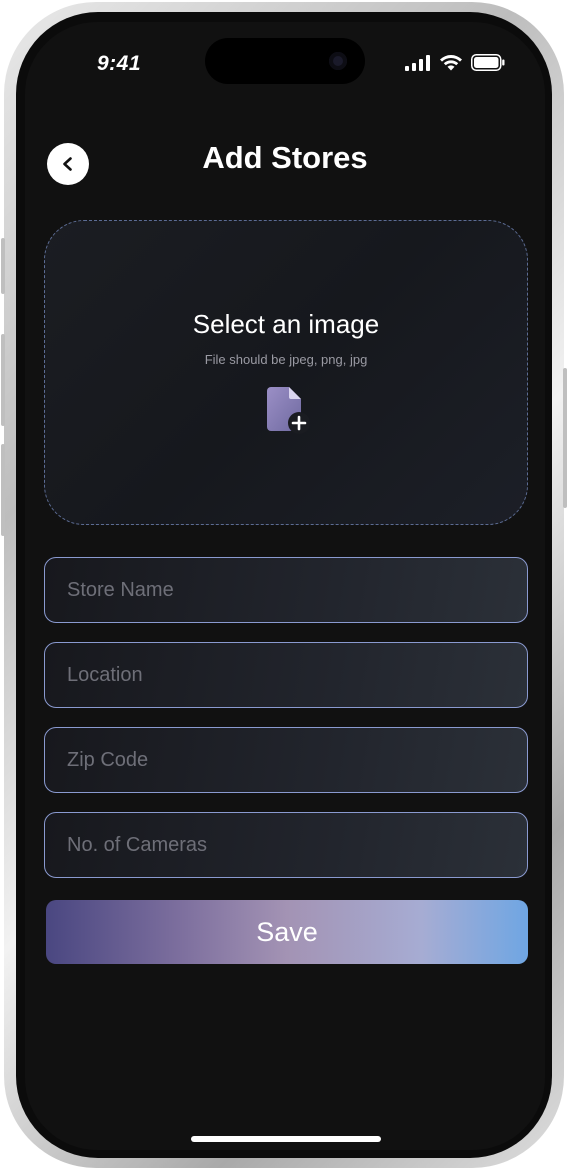  Describe the element at coordinates (286, 359) in the screenshot. I see `upload-hint: File should be jpeg, png, jpg` at that location.